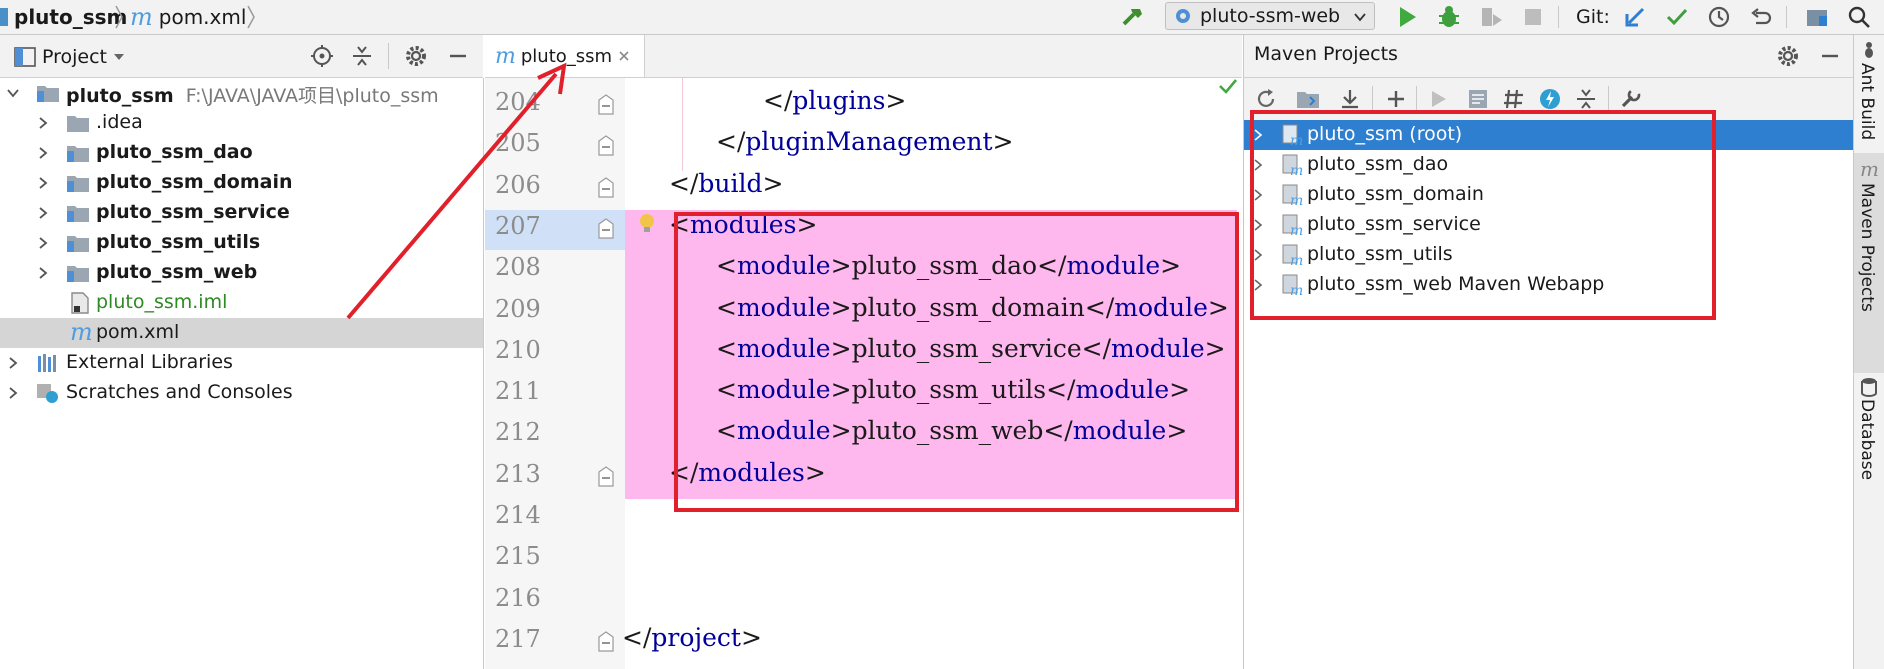  Describe the element at coordinates (241, 213) in the screenshot. I see `tree-item-module: pluto_ssm_service` at that location.